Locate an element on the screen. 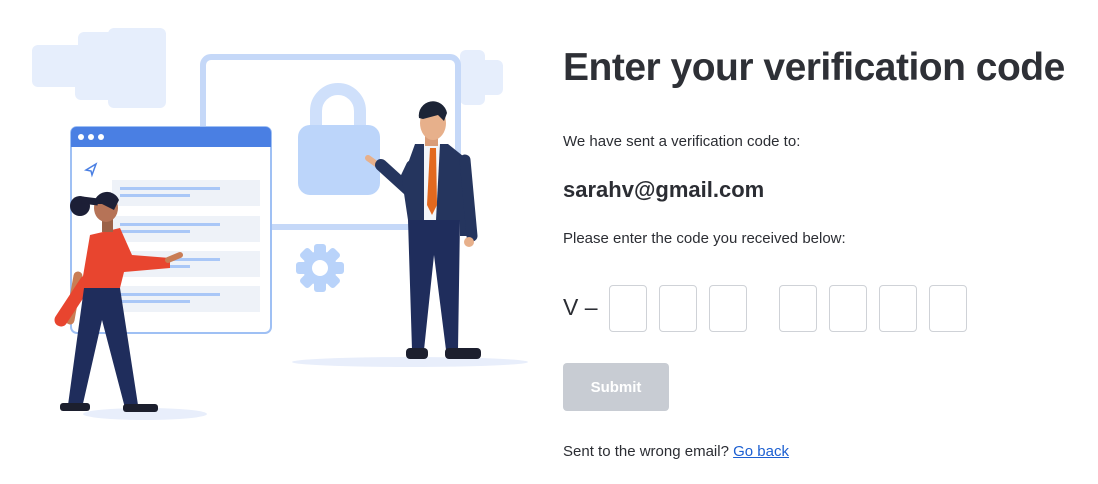 The height and width of the screenshot is (484, 1098). code-input-row: V – is located at coordinates (771, 308).